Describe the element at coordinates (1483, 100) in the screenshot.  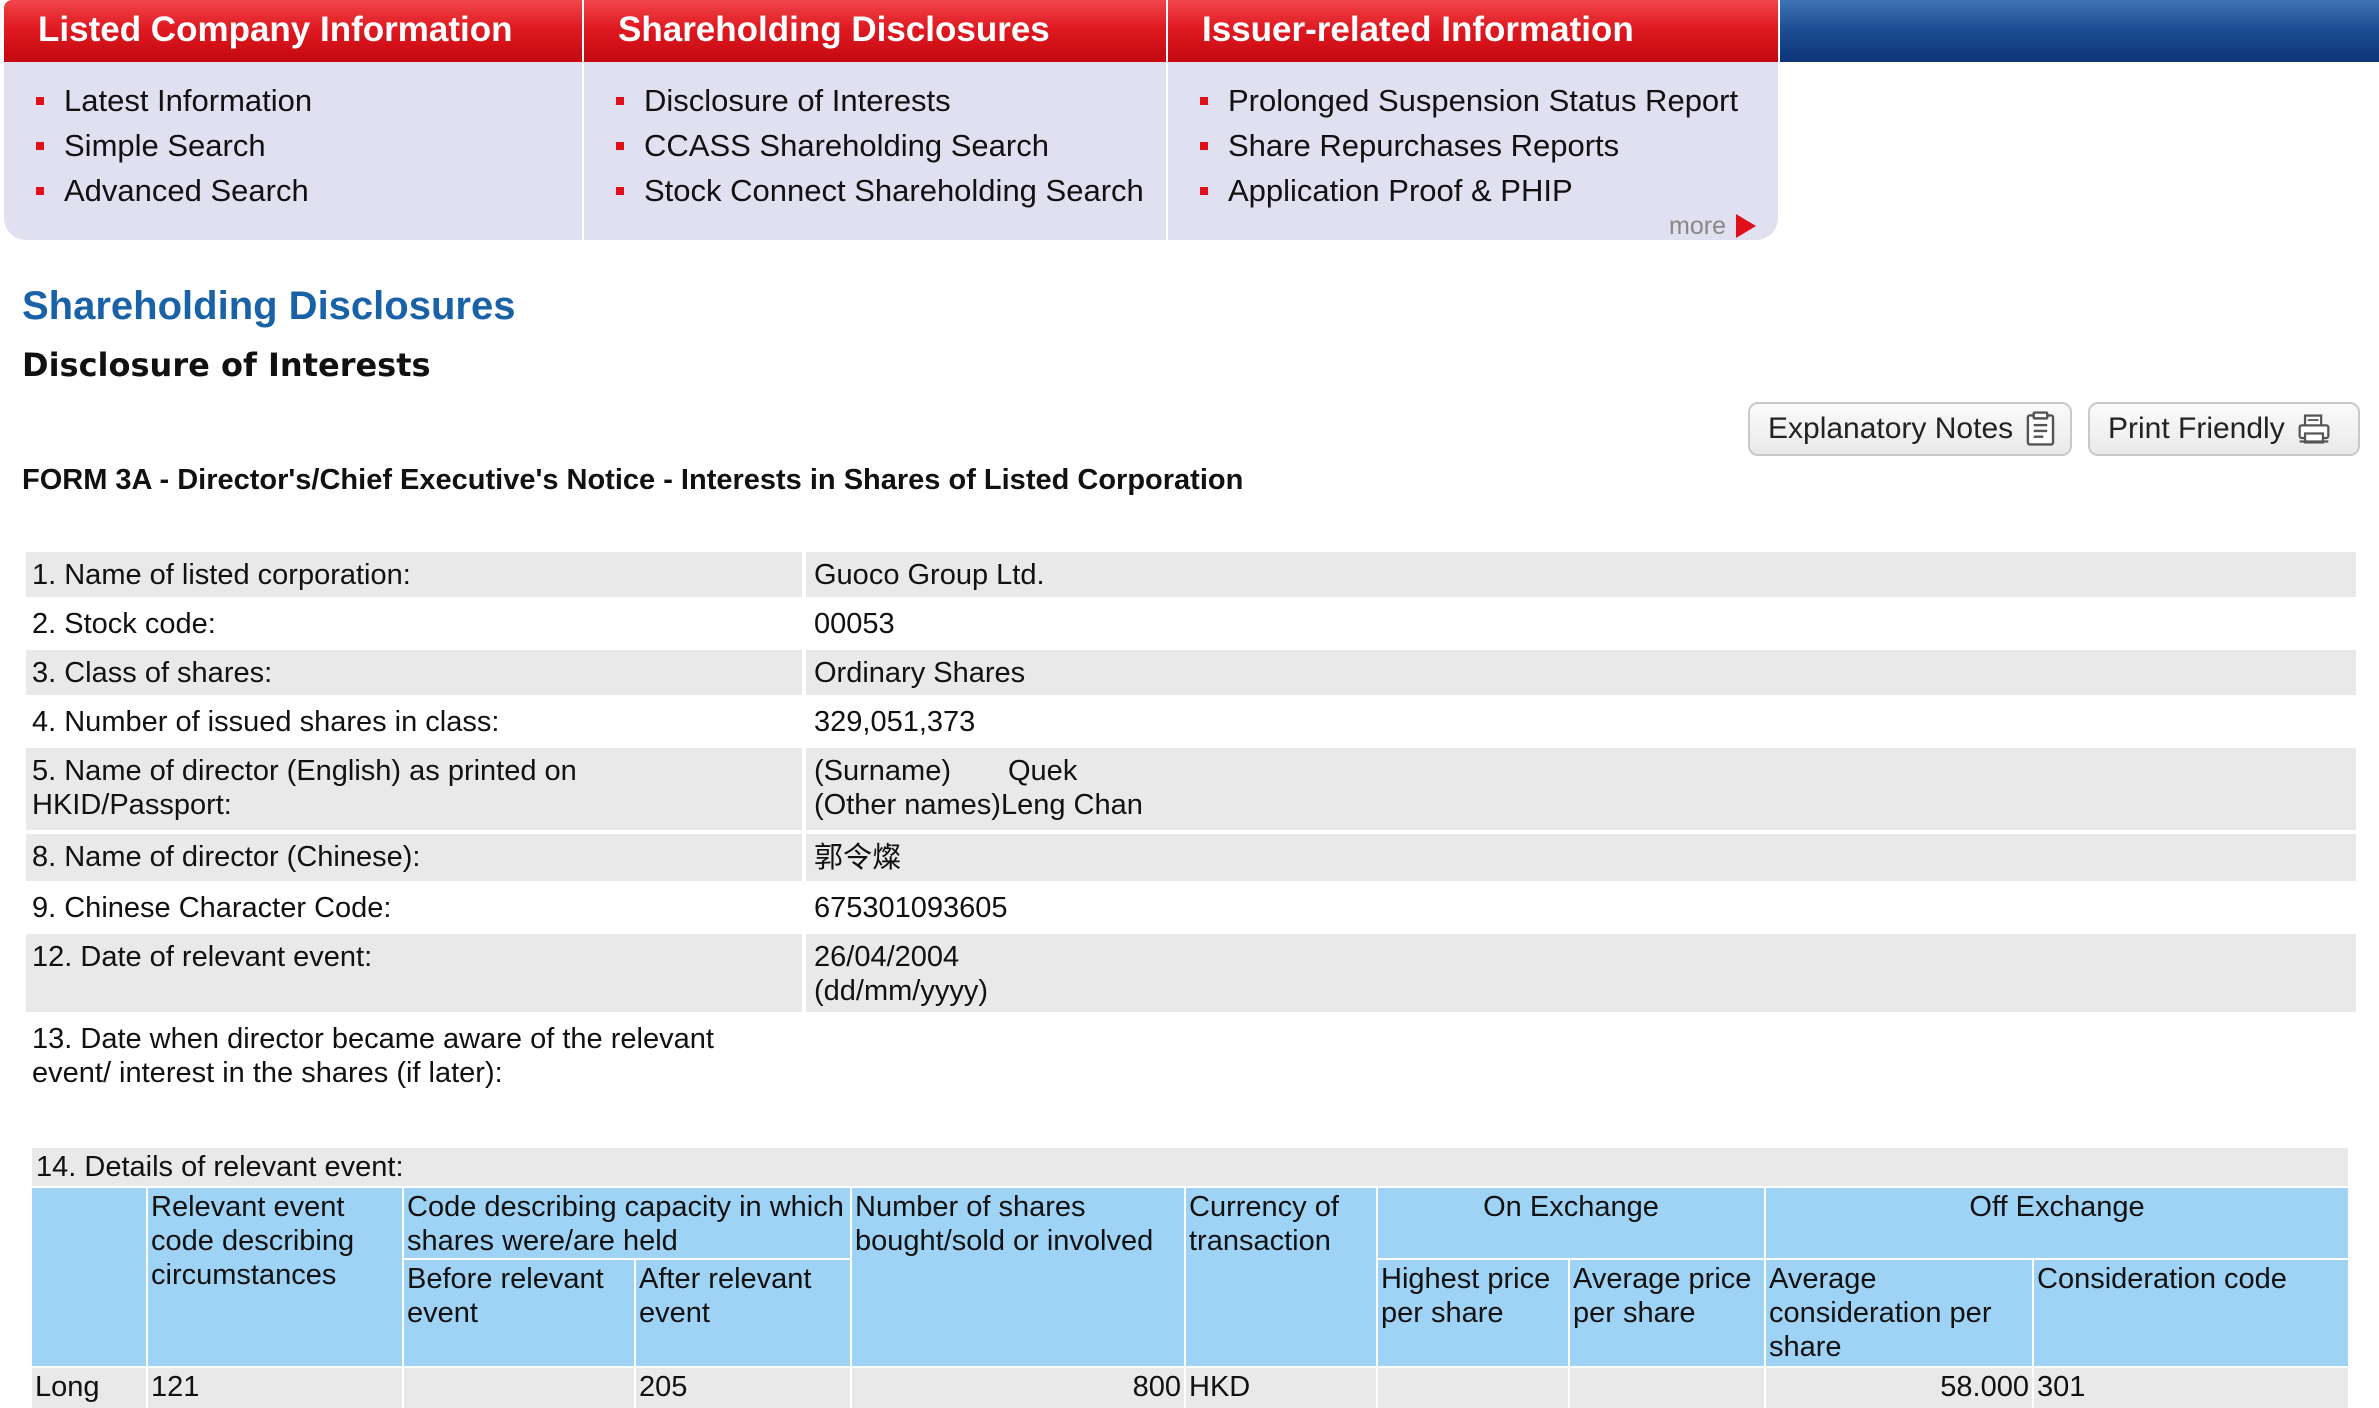
I see `menu-item-label: Prolonged Suspension Status Report` at that location.